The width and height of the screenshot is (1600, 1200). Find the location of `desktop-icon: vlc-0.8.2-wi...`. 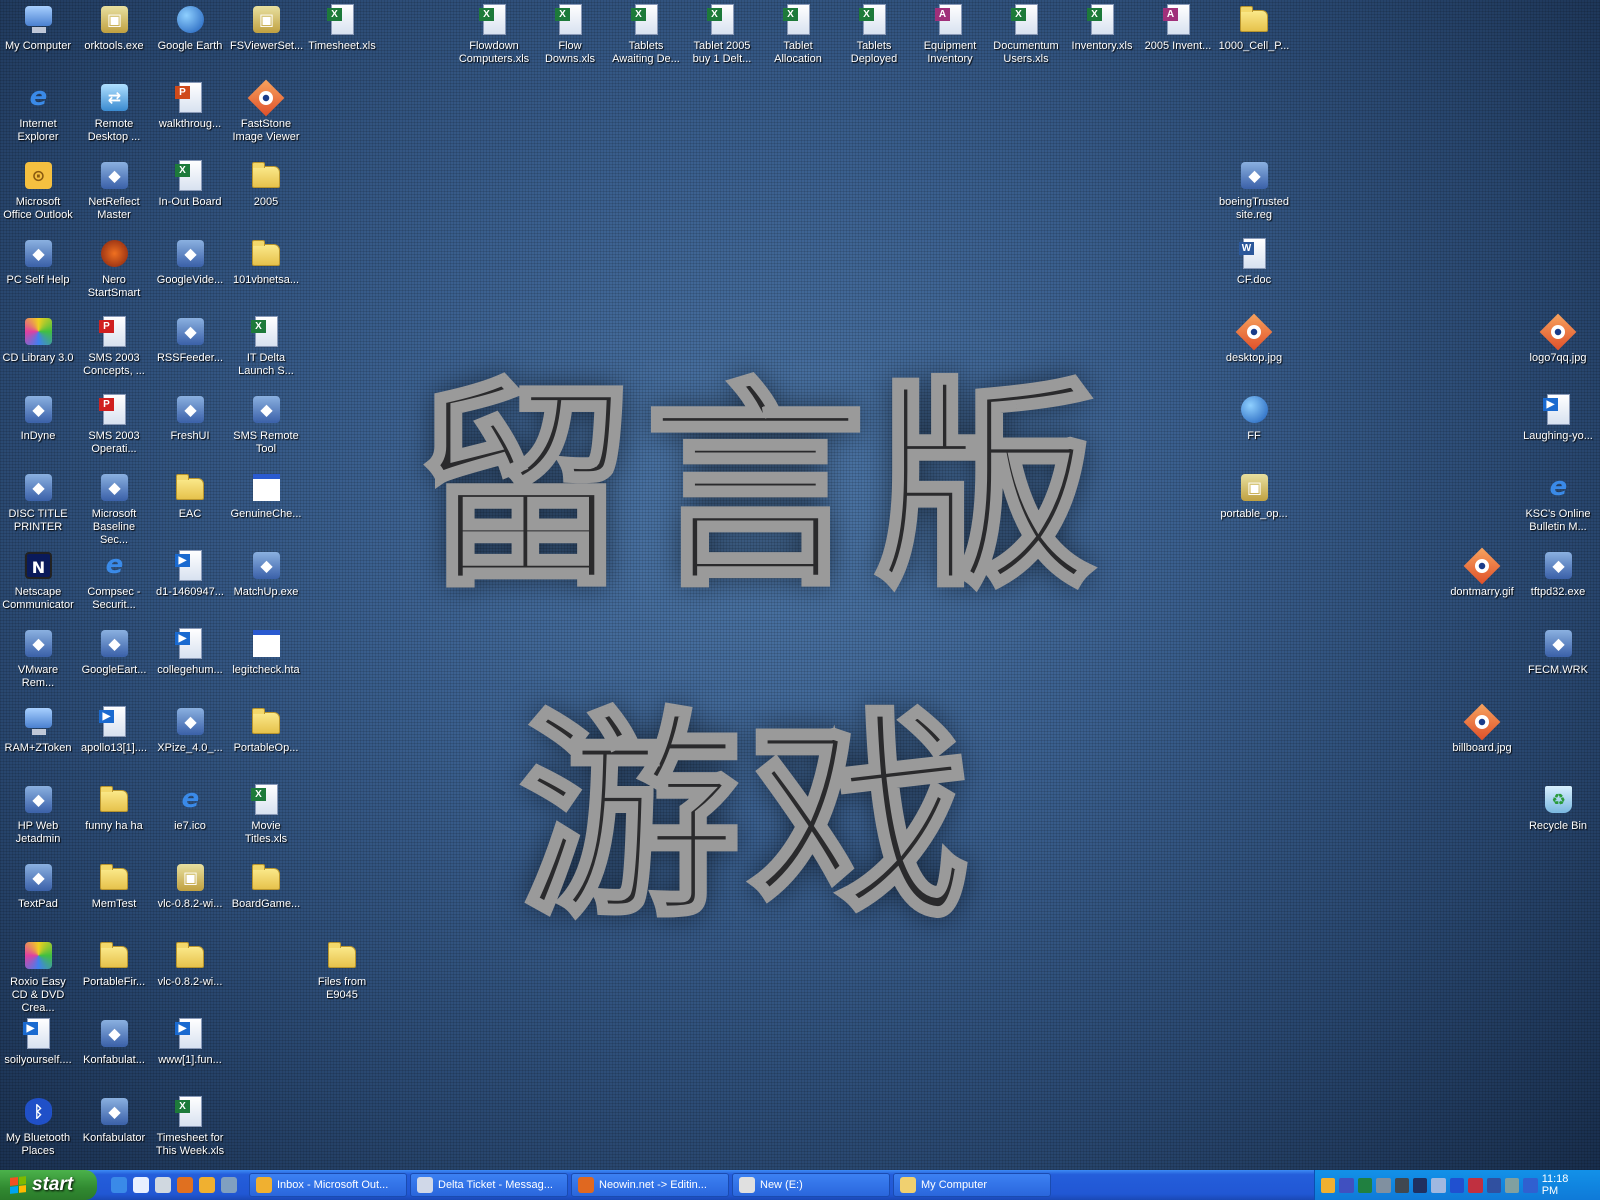

desktop-icon: vlc-0.8.2-wi... is located at coordinates (190, 964).